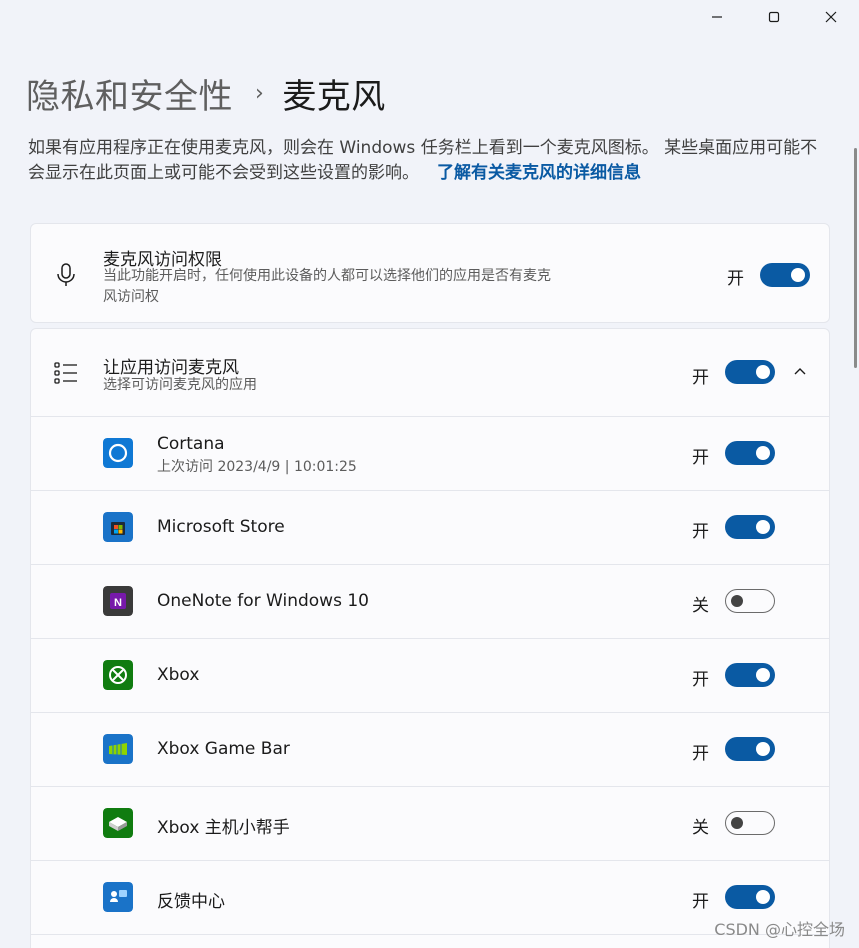 The width and height of the screenshot is (859, 948). What do you see at coordinates (223, 828) in the screenshot?
I see `app-name: Xbox 主机小帮手` at bounding box center [223, 828].